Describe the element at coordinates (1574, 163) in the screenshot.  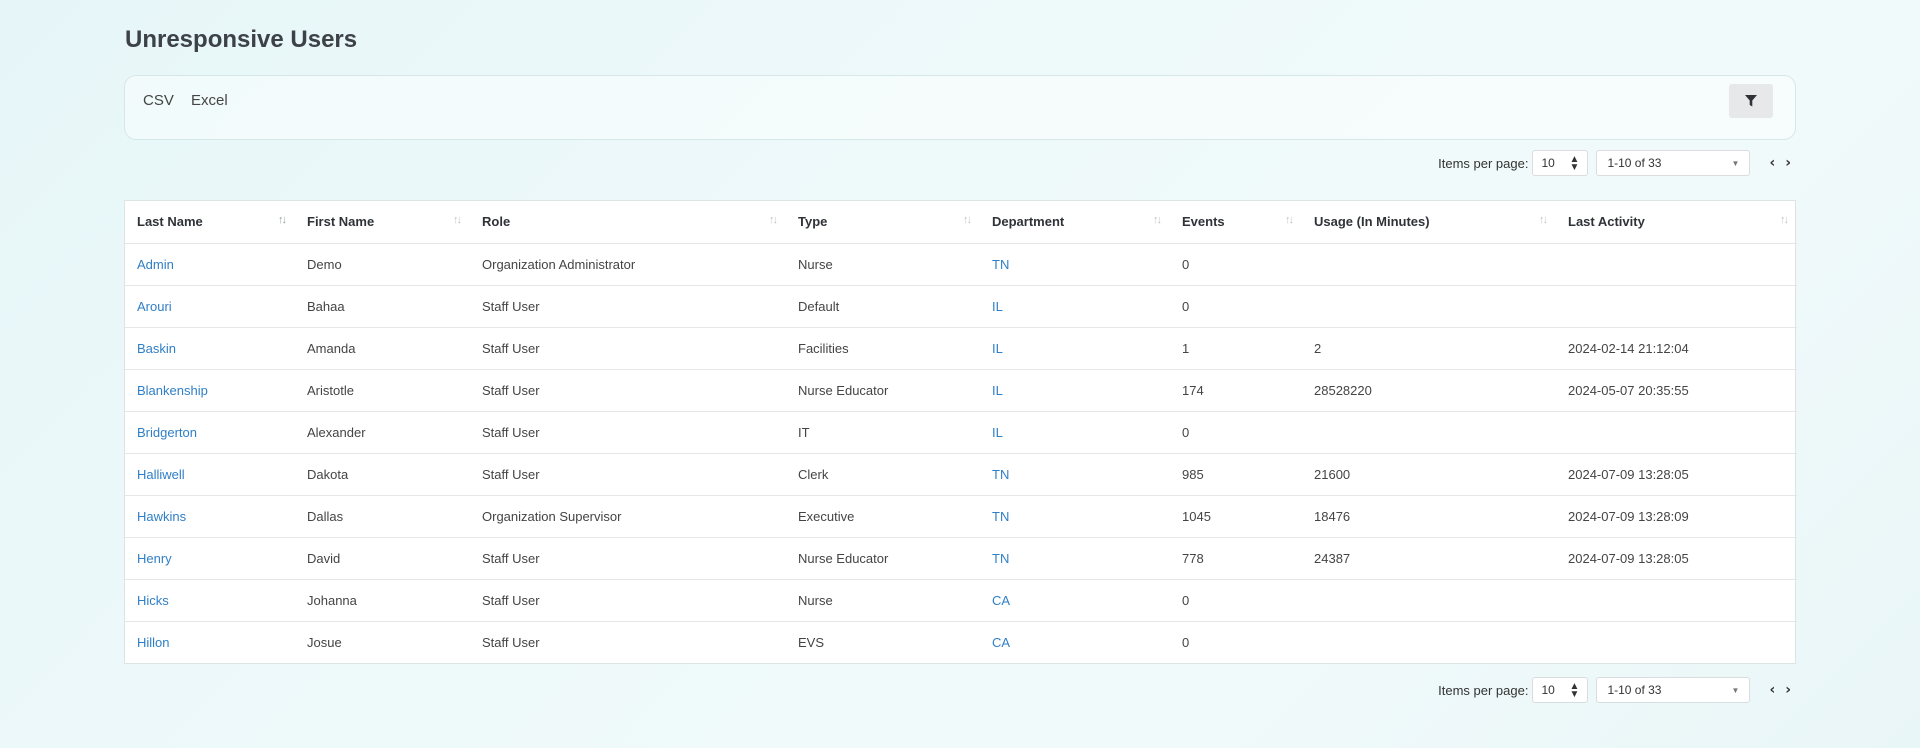
I see `updown-icon: ▲ ▼` at that location.